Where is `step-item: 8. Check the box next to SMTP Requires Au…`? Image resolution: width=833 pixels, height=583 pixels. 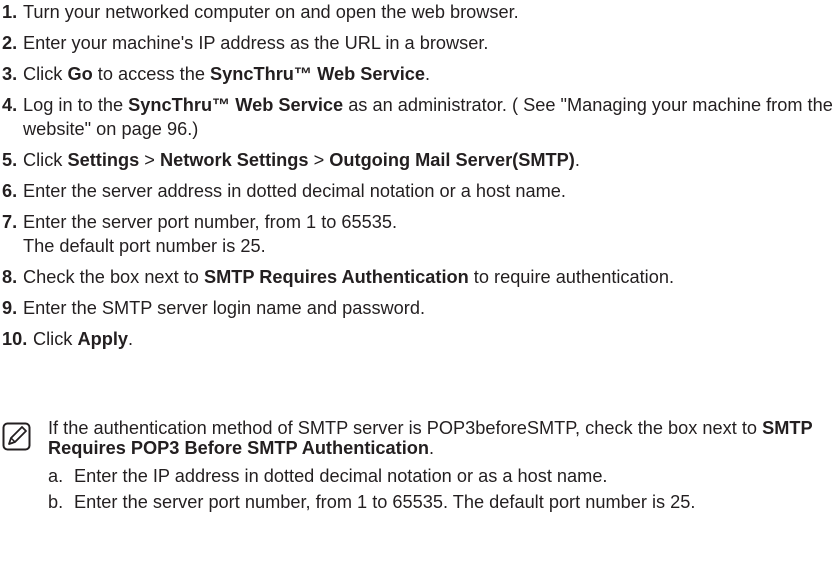 step-item: 8. Check the box next to SMTP Requires Au… is located at coordinates (416, 277).